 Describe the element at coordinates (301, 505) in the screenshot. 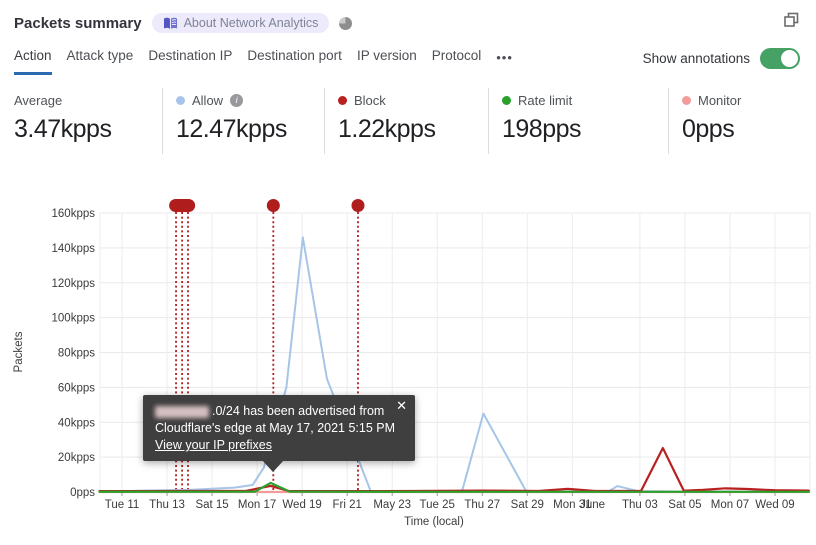

I see `x-axis-tick-label: Wed 19` at that location.